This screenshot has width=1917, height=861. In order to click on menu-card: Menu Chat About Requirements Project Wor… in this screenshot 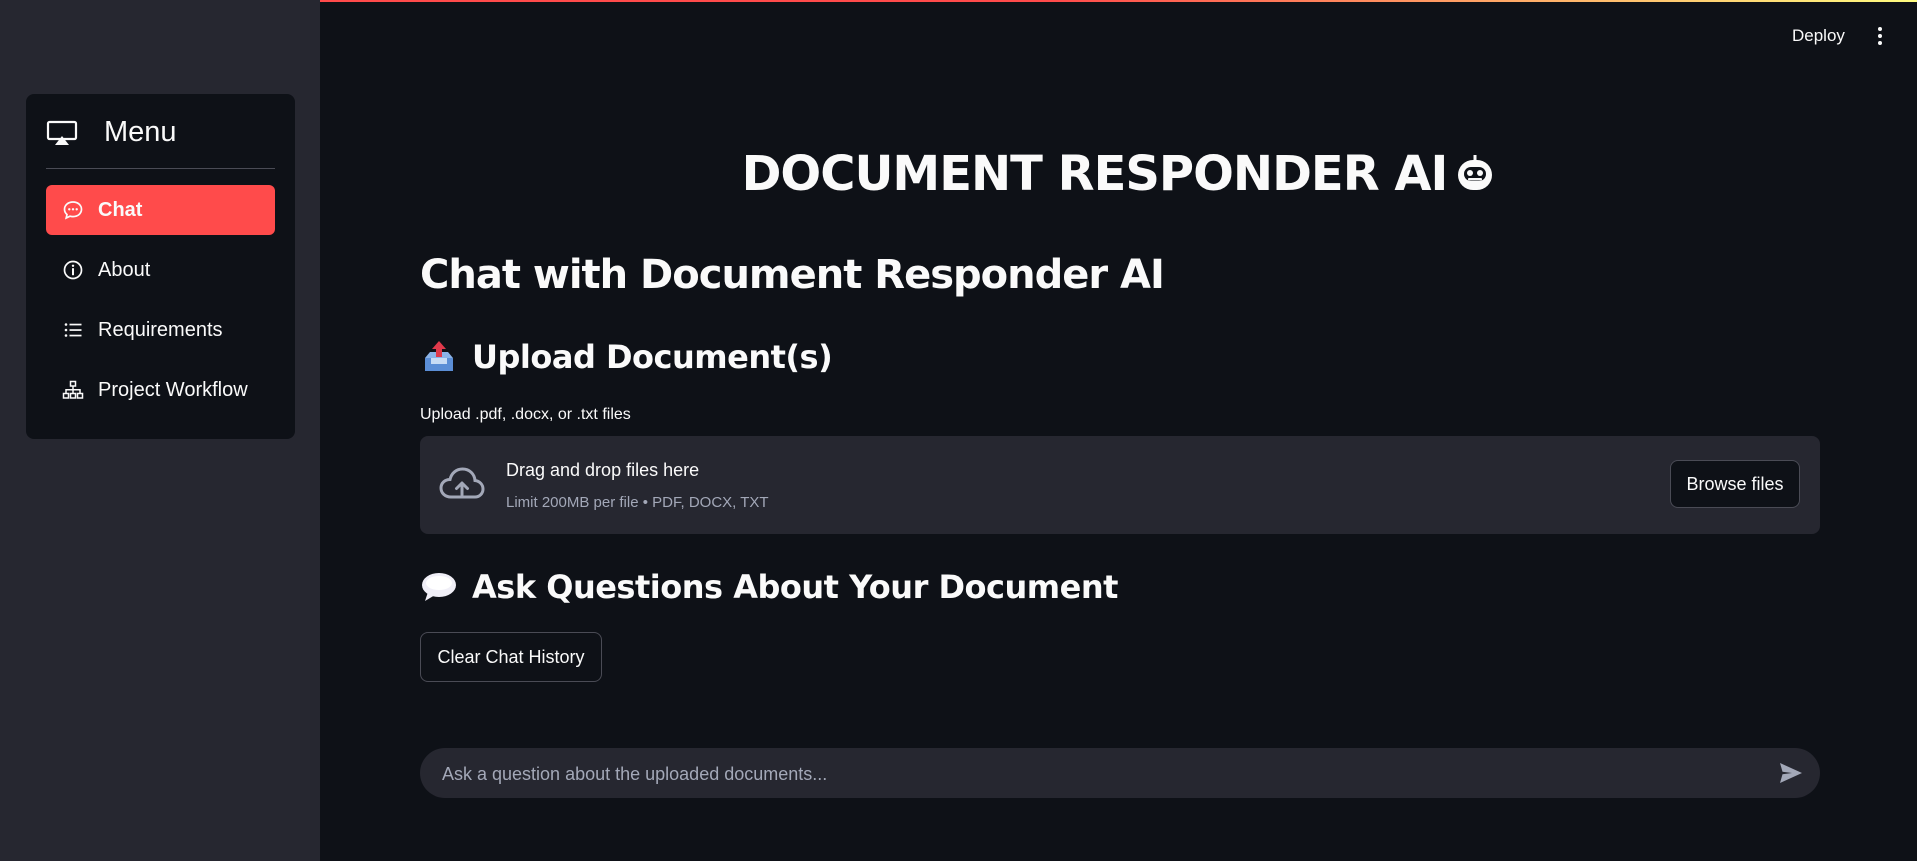, I will do `click(160, 266)`.